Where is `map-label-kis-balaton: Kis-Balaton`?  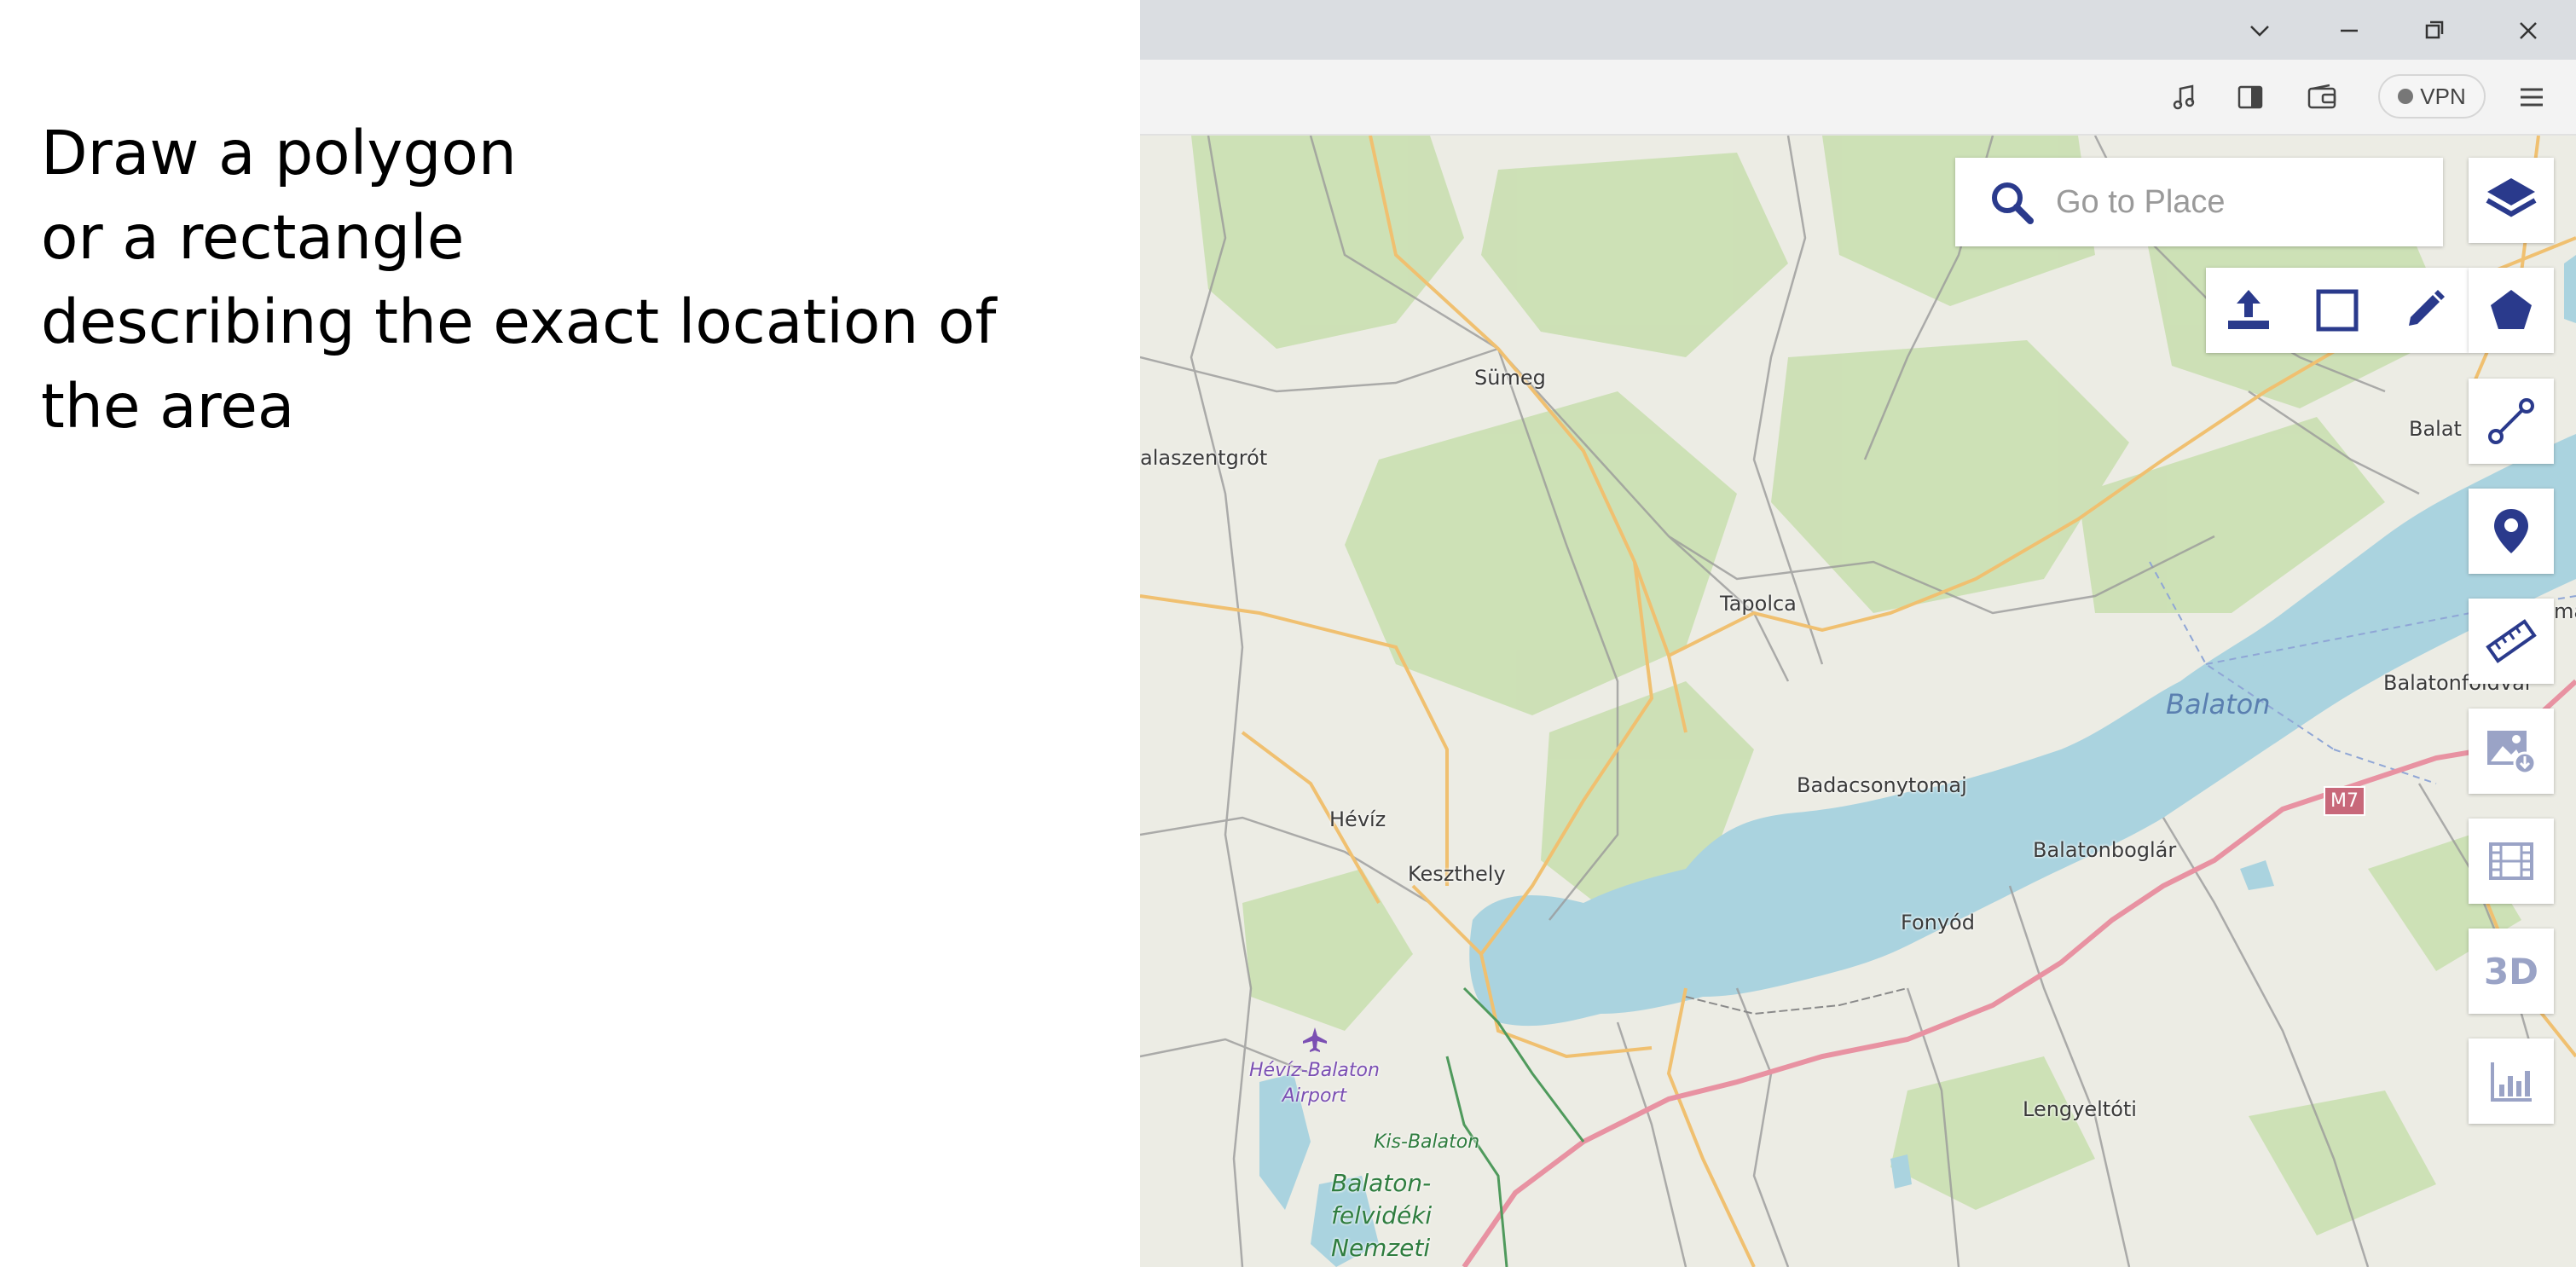
map-label-kis-balaton: Kis-Balaton is located at coordinates (1427, 1142).